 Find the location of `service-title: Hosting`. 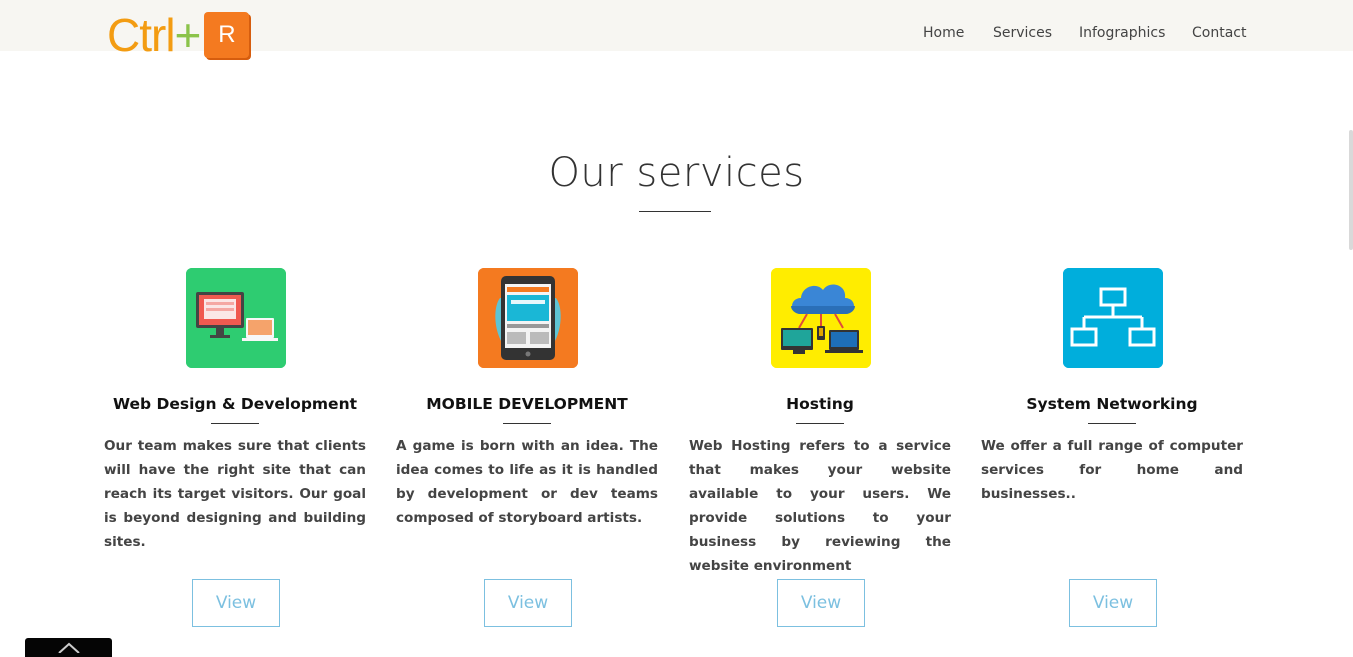

service-title: Hosting is located at coordinates (820, 404).